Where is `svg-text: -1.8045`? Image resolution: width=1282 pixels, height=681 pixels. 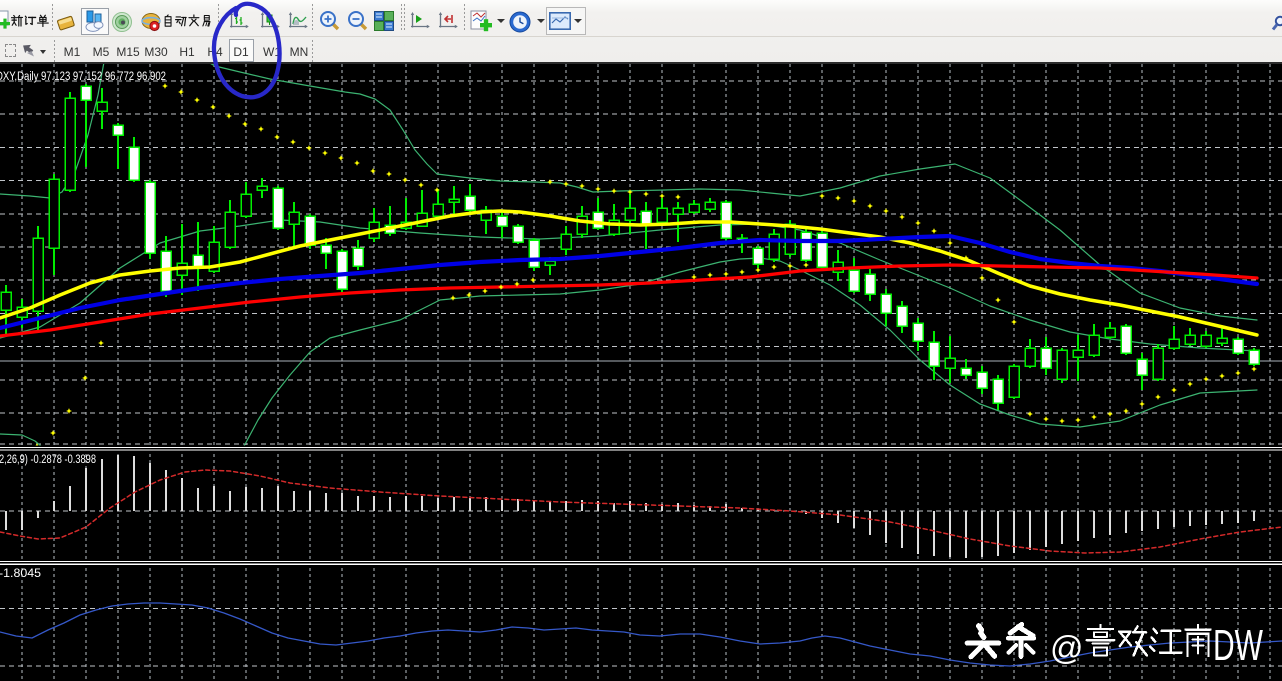
svg-text: -1.8045 is located at coordinates (20, 574).